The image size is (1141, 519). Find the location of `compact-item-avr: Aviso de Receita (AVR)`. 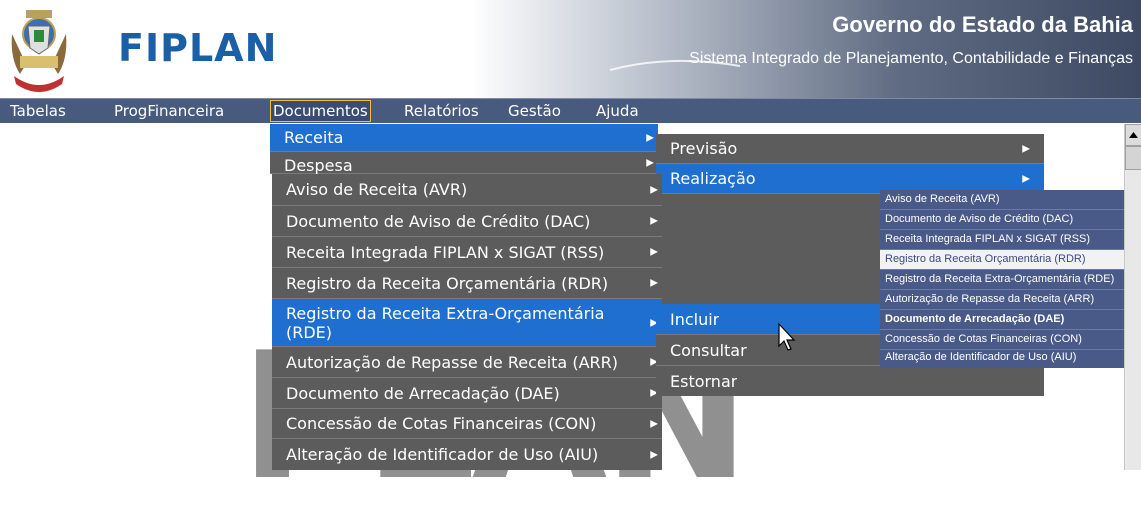

compact-item-avr: Aviso de Receita (AVR) is located at coordinates (1002, 200).